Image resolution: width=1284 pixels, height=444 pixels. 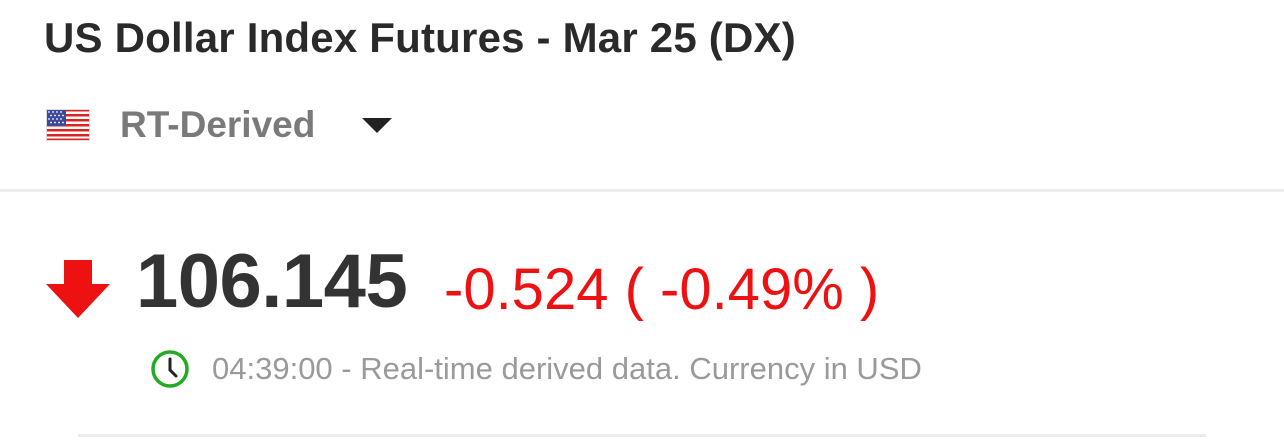 What do you see at coordinates (272, 281) in the screenshot?
I see `last-price: 106.145` at bounding box center [272, 281].